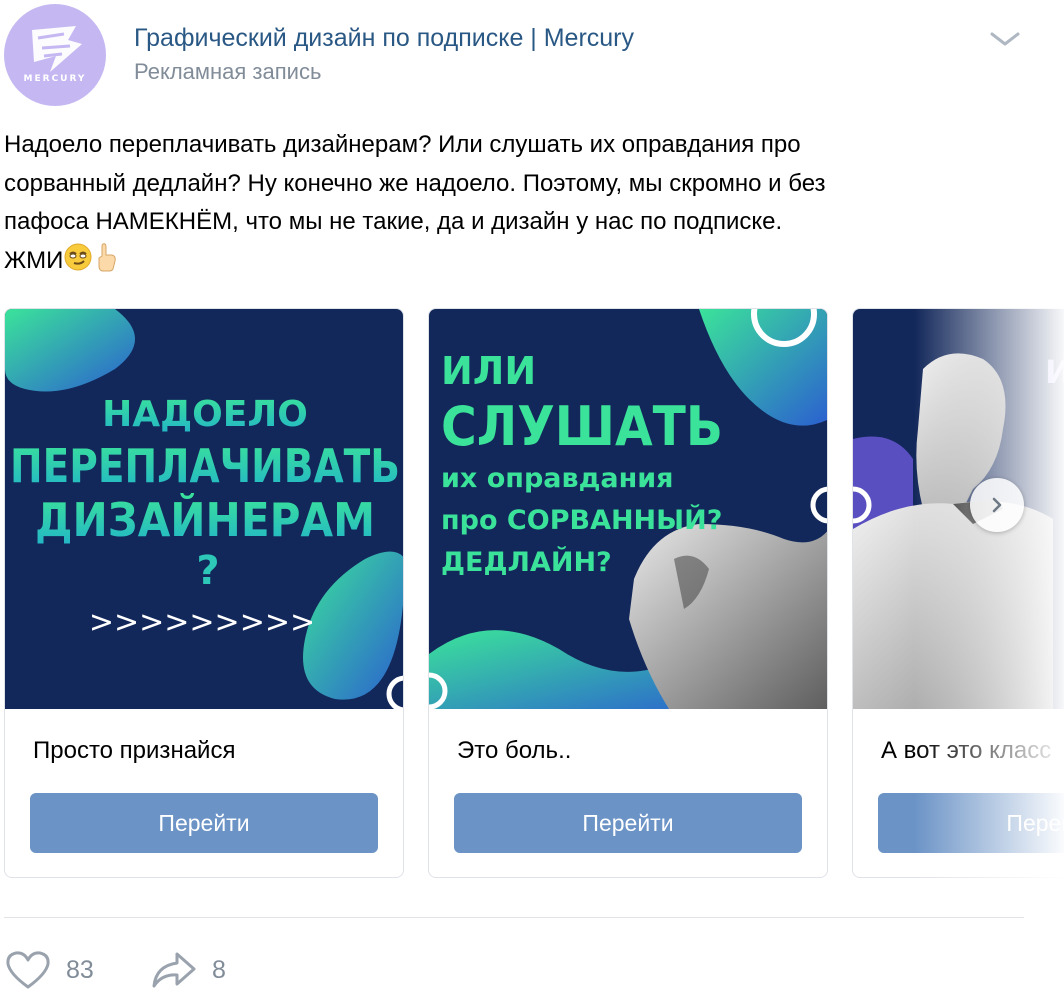 The width and height of the screenshot is (1064, 996). Describe the element at coordinates (514, 917) in the screenshot. I see `divider` at that location.